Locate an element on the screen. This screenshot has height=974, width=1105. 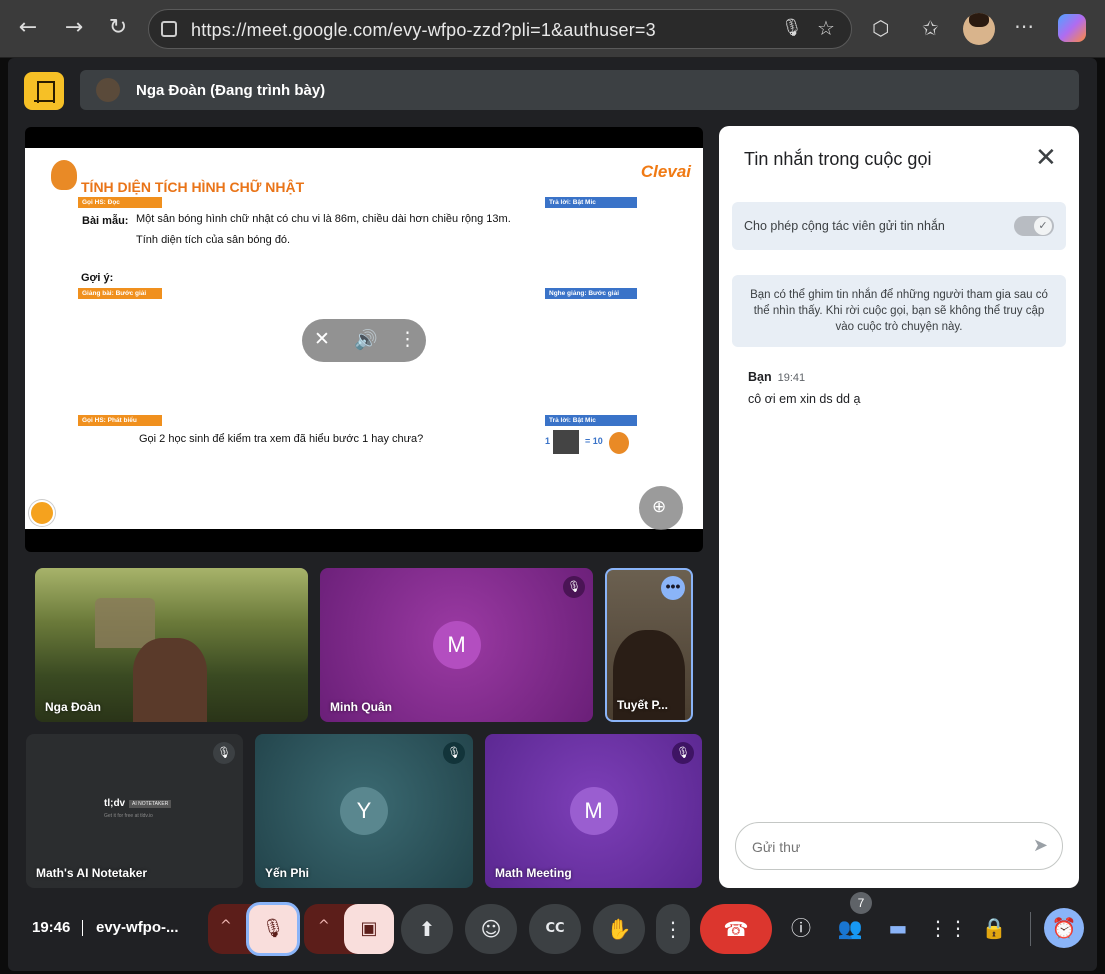
participant-tile: 🎙 M Minh Quân is located at coordinates (456, 645).